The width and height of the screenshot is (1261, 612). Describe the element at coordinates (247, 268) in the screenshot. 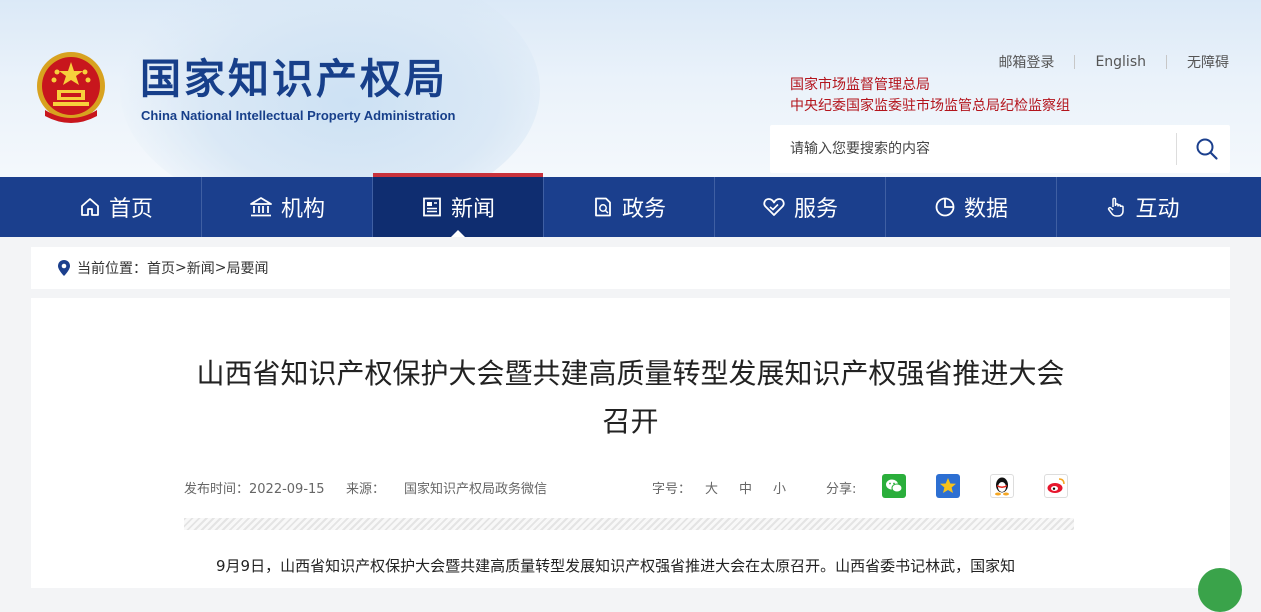

I see `breadcrumb-item-bureau-news: 局要闻` at that location.